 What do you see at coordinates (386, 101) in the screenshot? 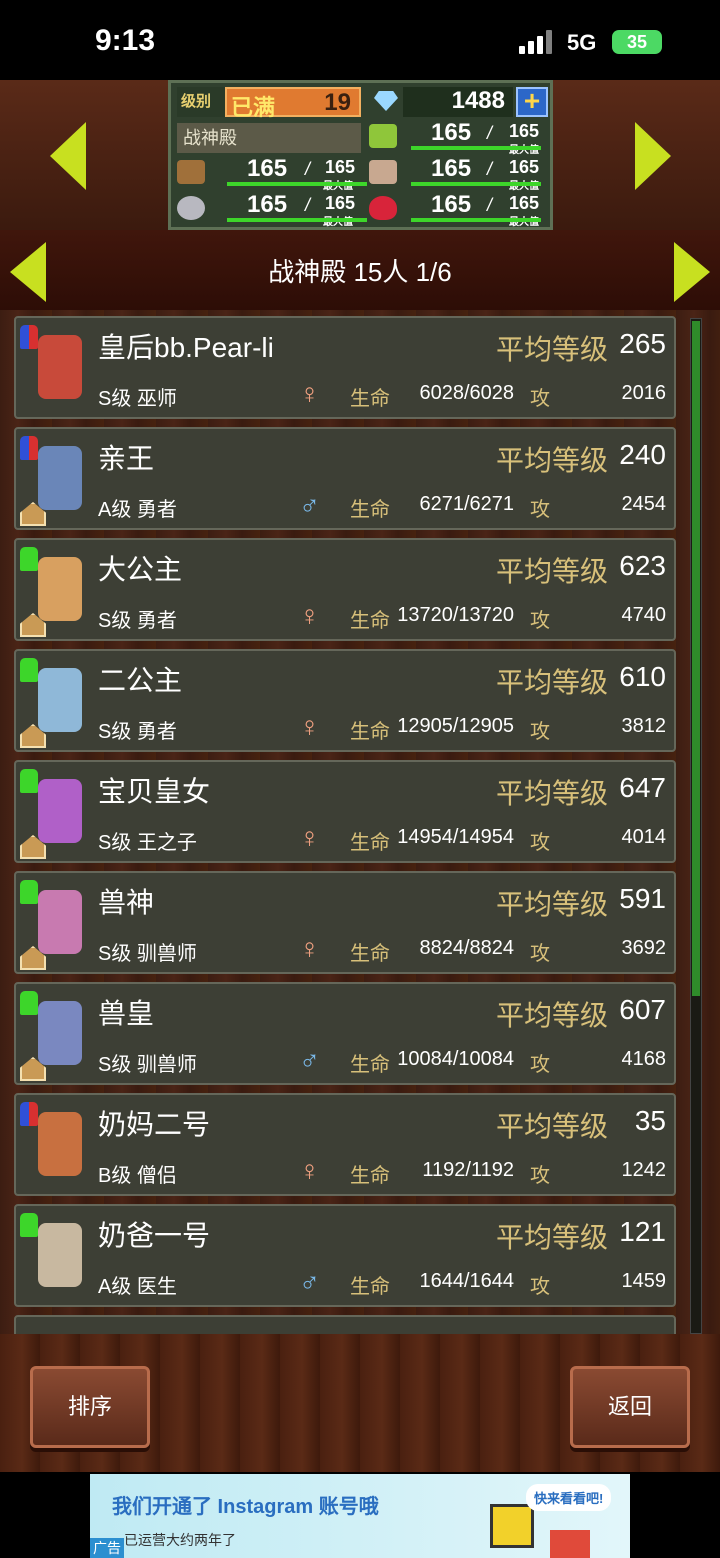
I see `diamond-icon` at bounding box center [386, 101].